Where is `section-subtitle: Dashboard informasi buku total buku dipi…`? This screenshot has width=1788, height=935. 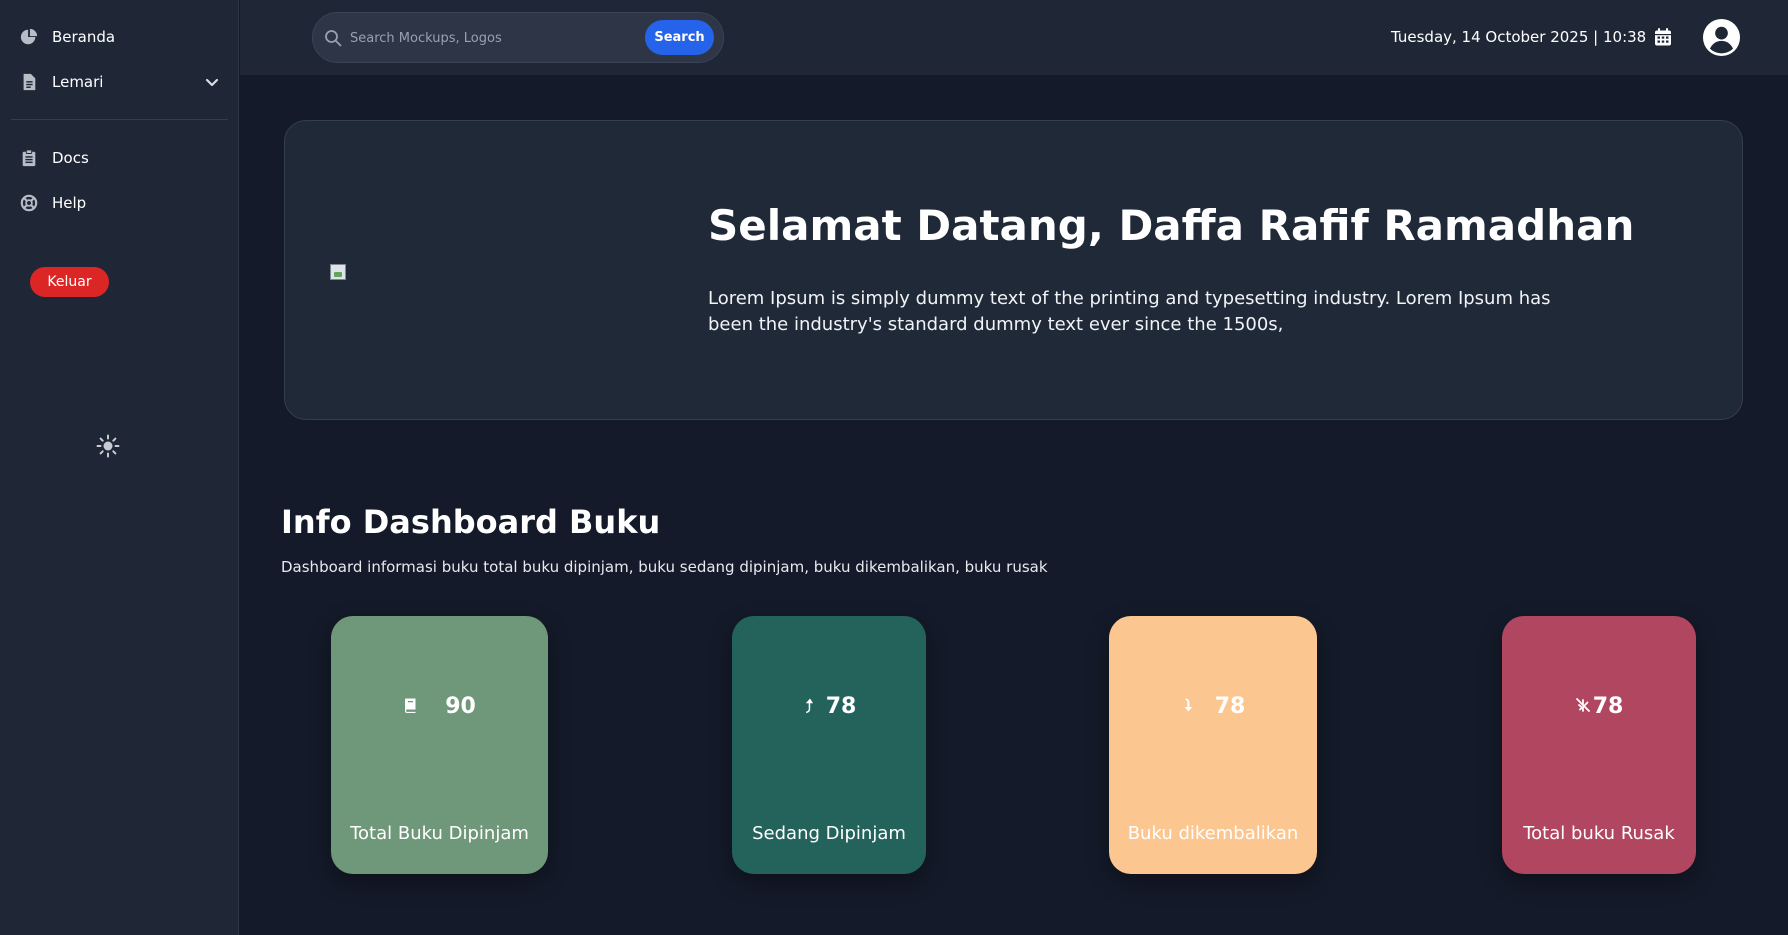 section-subtitle: Dashboard informasi buku total buku dipi… is located at coordinates (664, 567).